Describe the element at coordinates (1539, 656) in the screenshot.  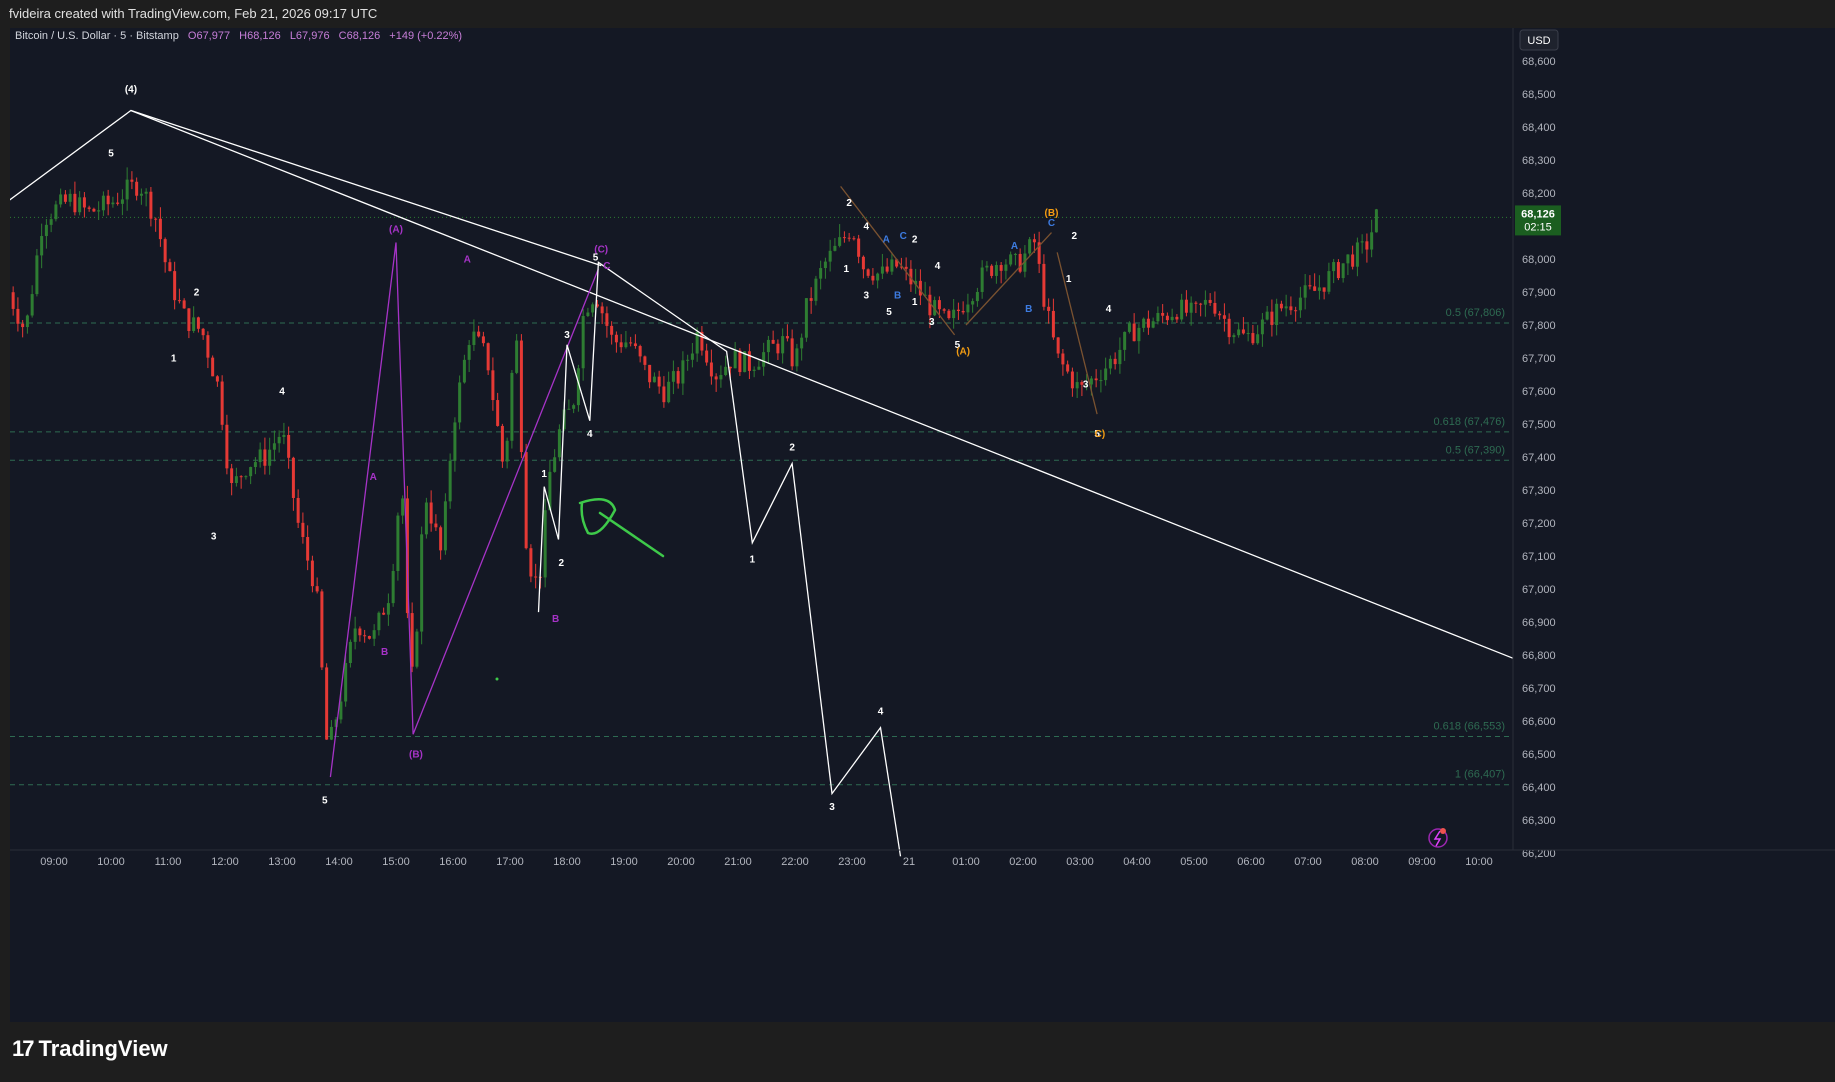
I see `price-tick-label: 66,800` at that location.